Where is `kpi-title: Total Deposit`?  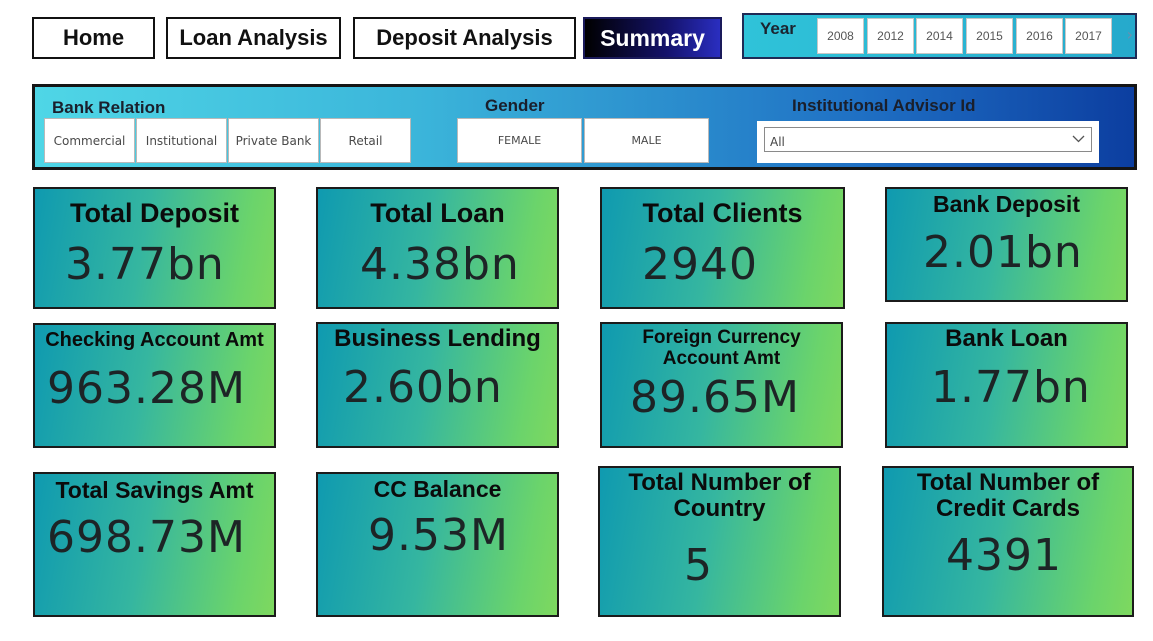
kpi-title: Total Deposit is located at coordinates (154, 213).